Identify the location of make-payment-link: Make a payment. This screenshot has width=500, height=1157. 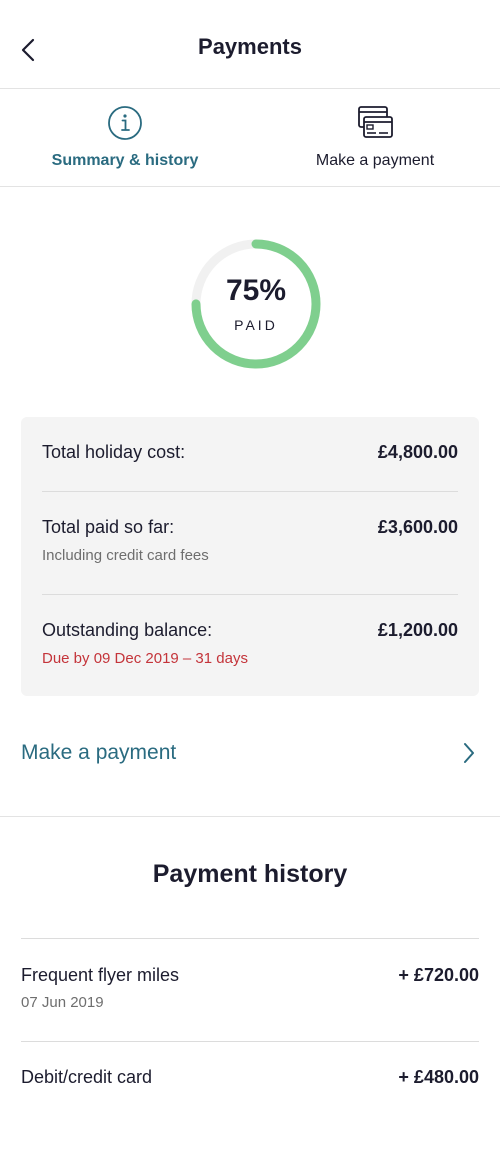
(250, 753).